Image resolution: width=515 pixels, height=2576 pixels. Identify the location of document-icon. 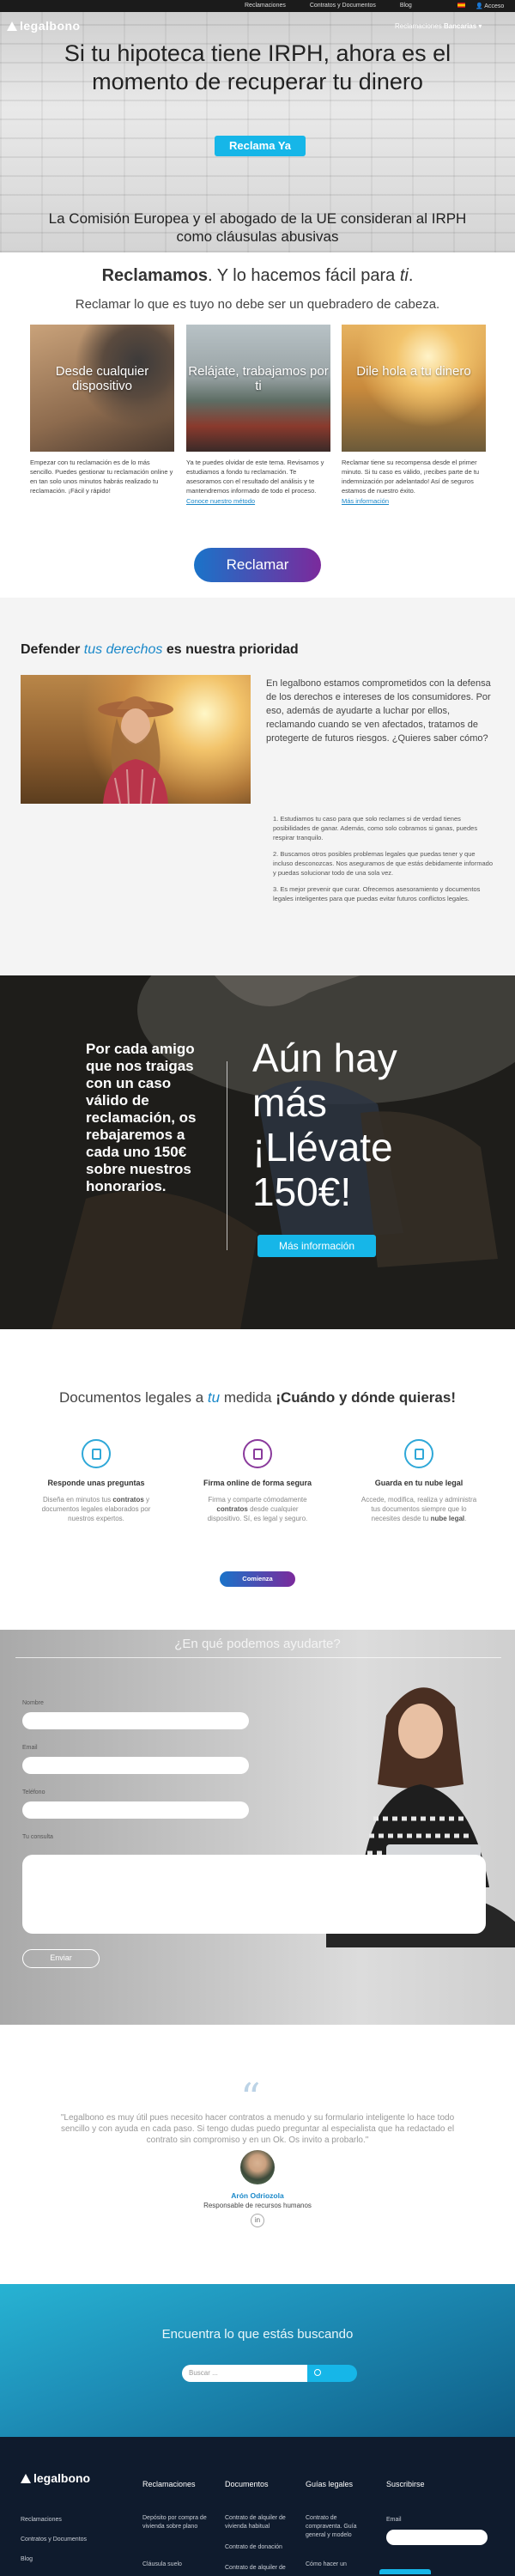
(96, 1453).